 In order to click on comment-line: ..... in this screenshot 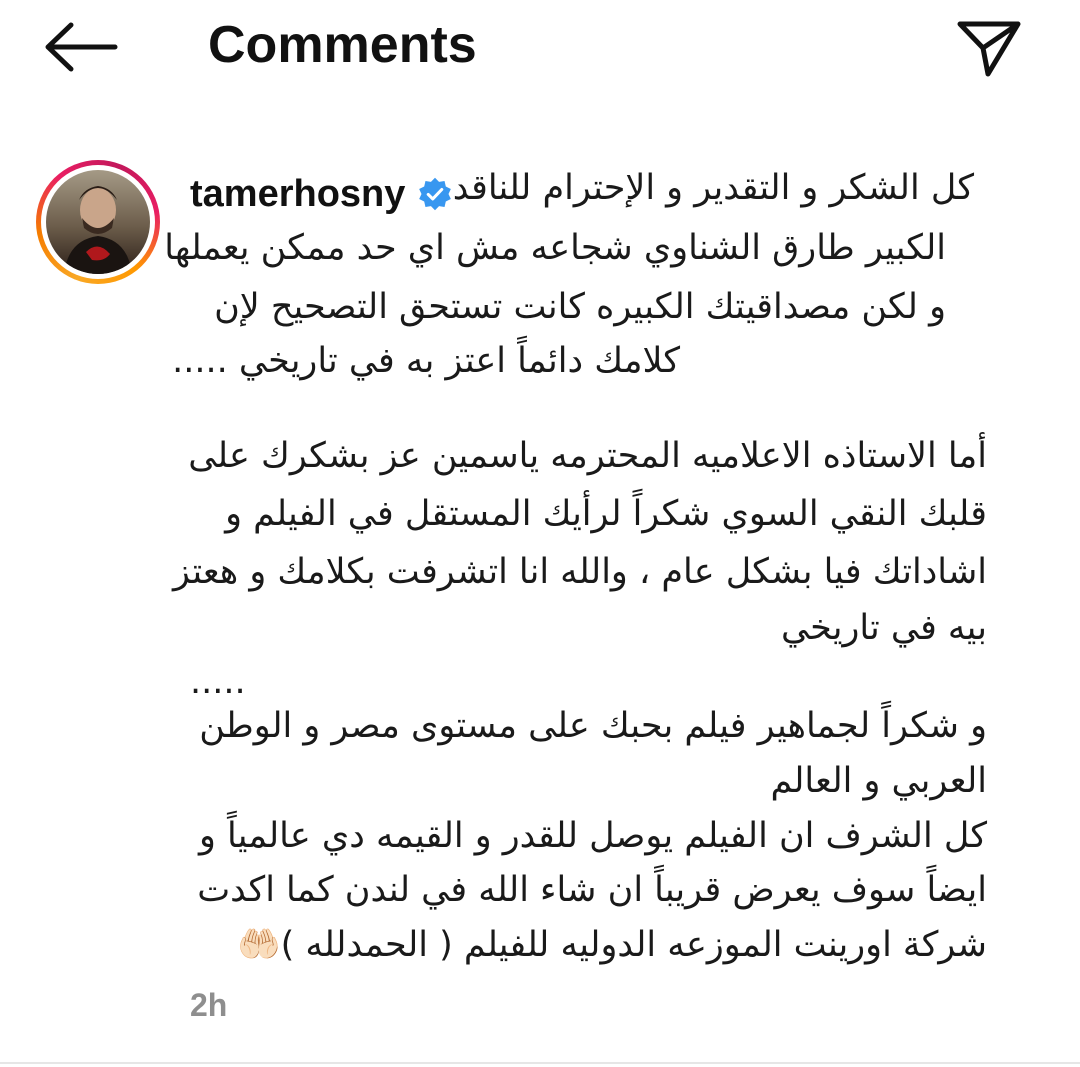, I will do `click(218, 682)`.